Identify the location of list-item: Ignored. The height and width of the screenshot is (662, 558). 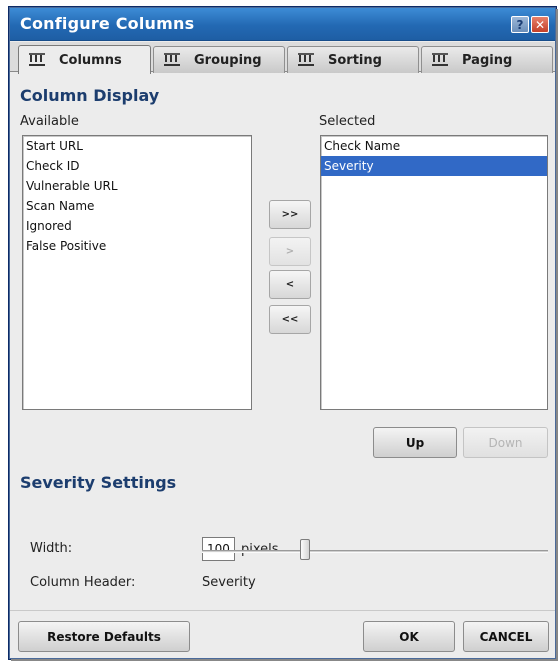
(137, 226).